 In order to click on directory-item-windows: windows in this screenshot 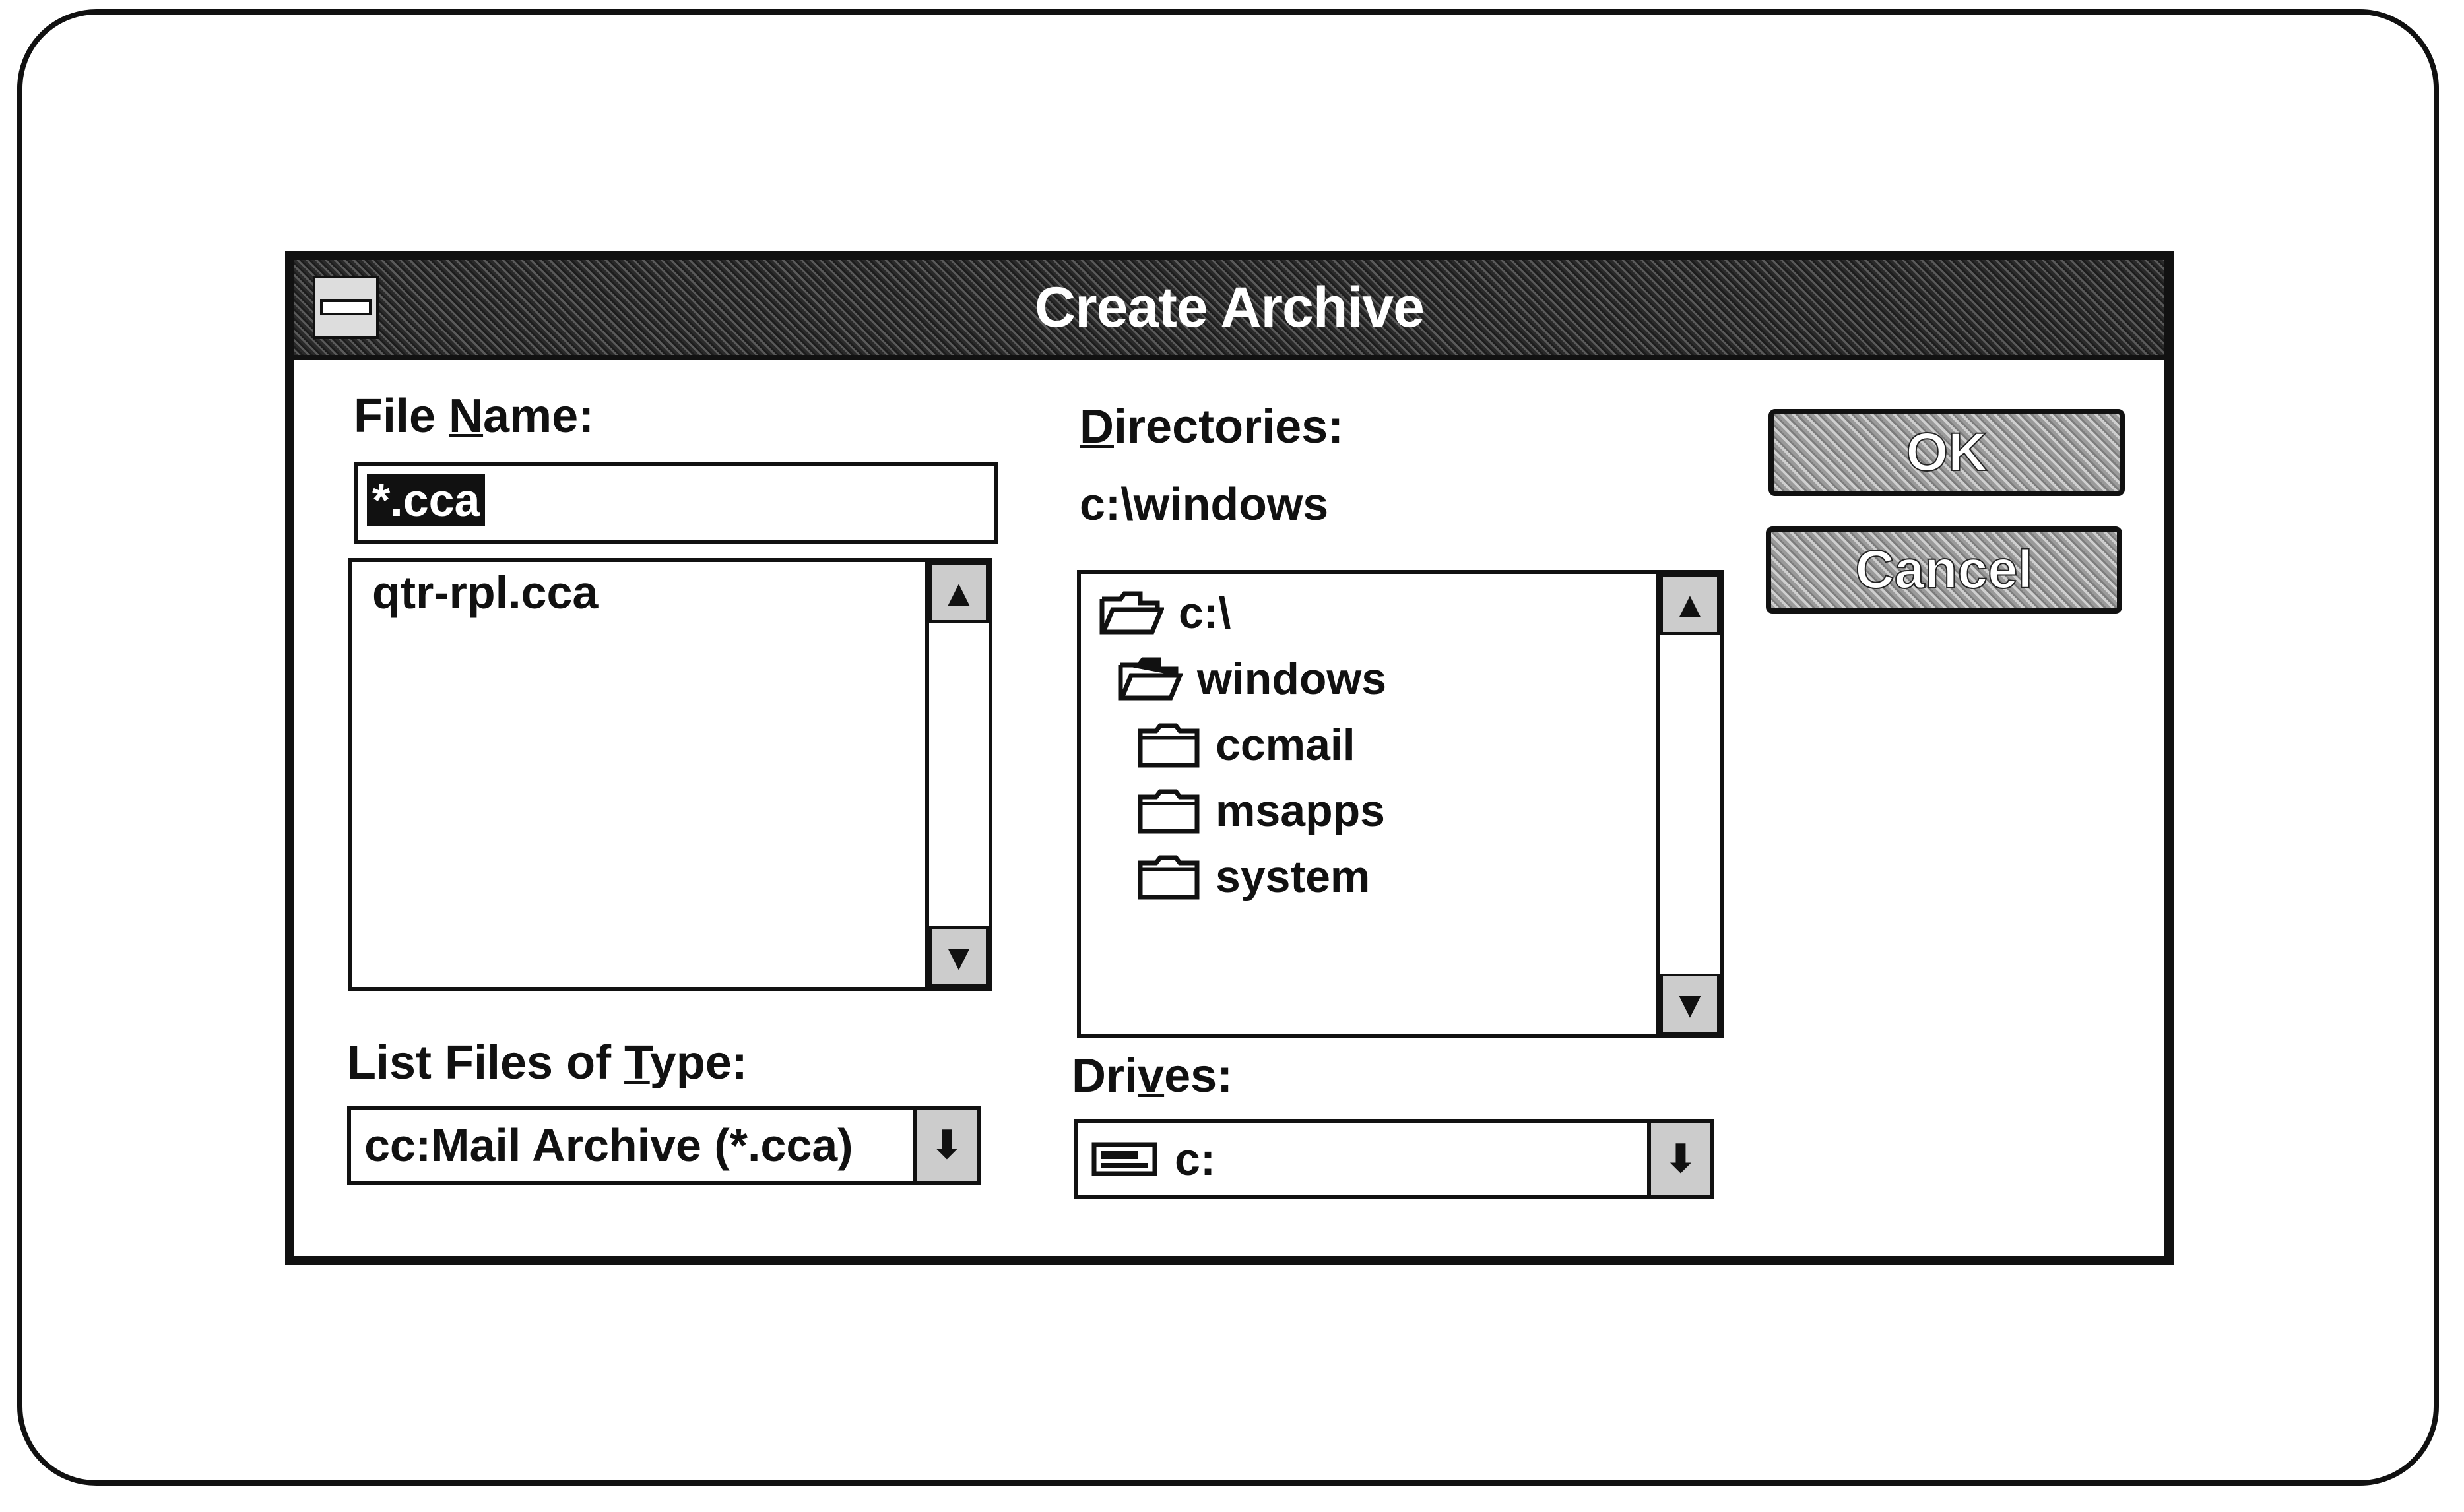, I will do `click(1252, 679)`.